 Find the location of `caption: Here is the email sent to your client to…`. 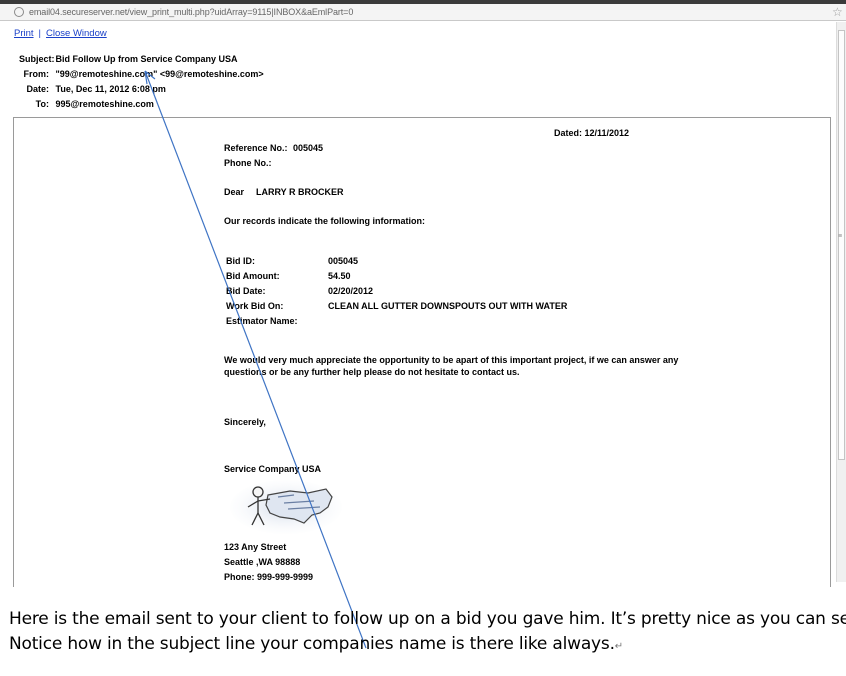

caption: Here is the email sent to your client to… is located at coordinates (427, 633).